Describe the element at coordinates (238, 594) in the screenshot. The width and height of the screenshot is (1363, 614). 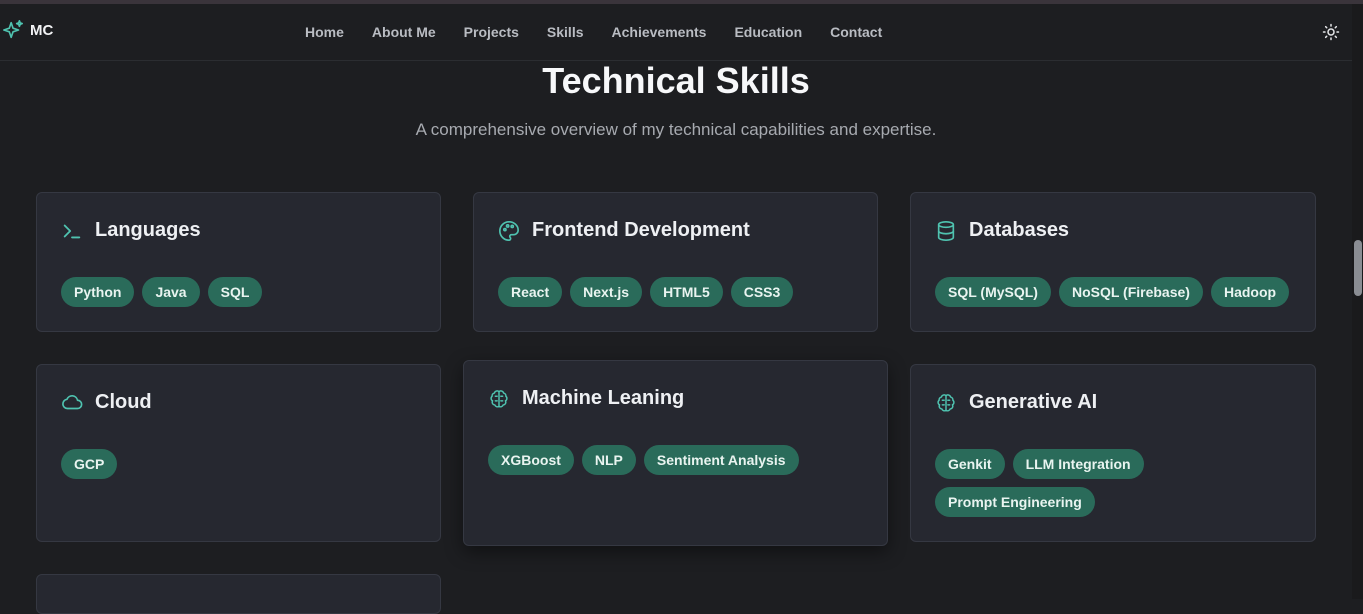
I see `skill-card-partial` at that location.